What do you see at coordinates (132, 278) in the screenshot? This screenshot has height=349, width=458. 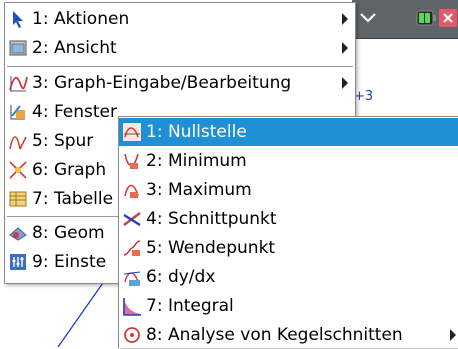 I see `derivative-icon` at bounding box center [132, 278].